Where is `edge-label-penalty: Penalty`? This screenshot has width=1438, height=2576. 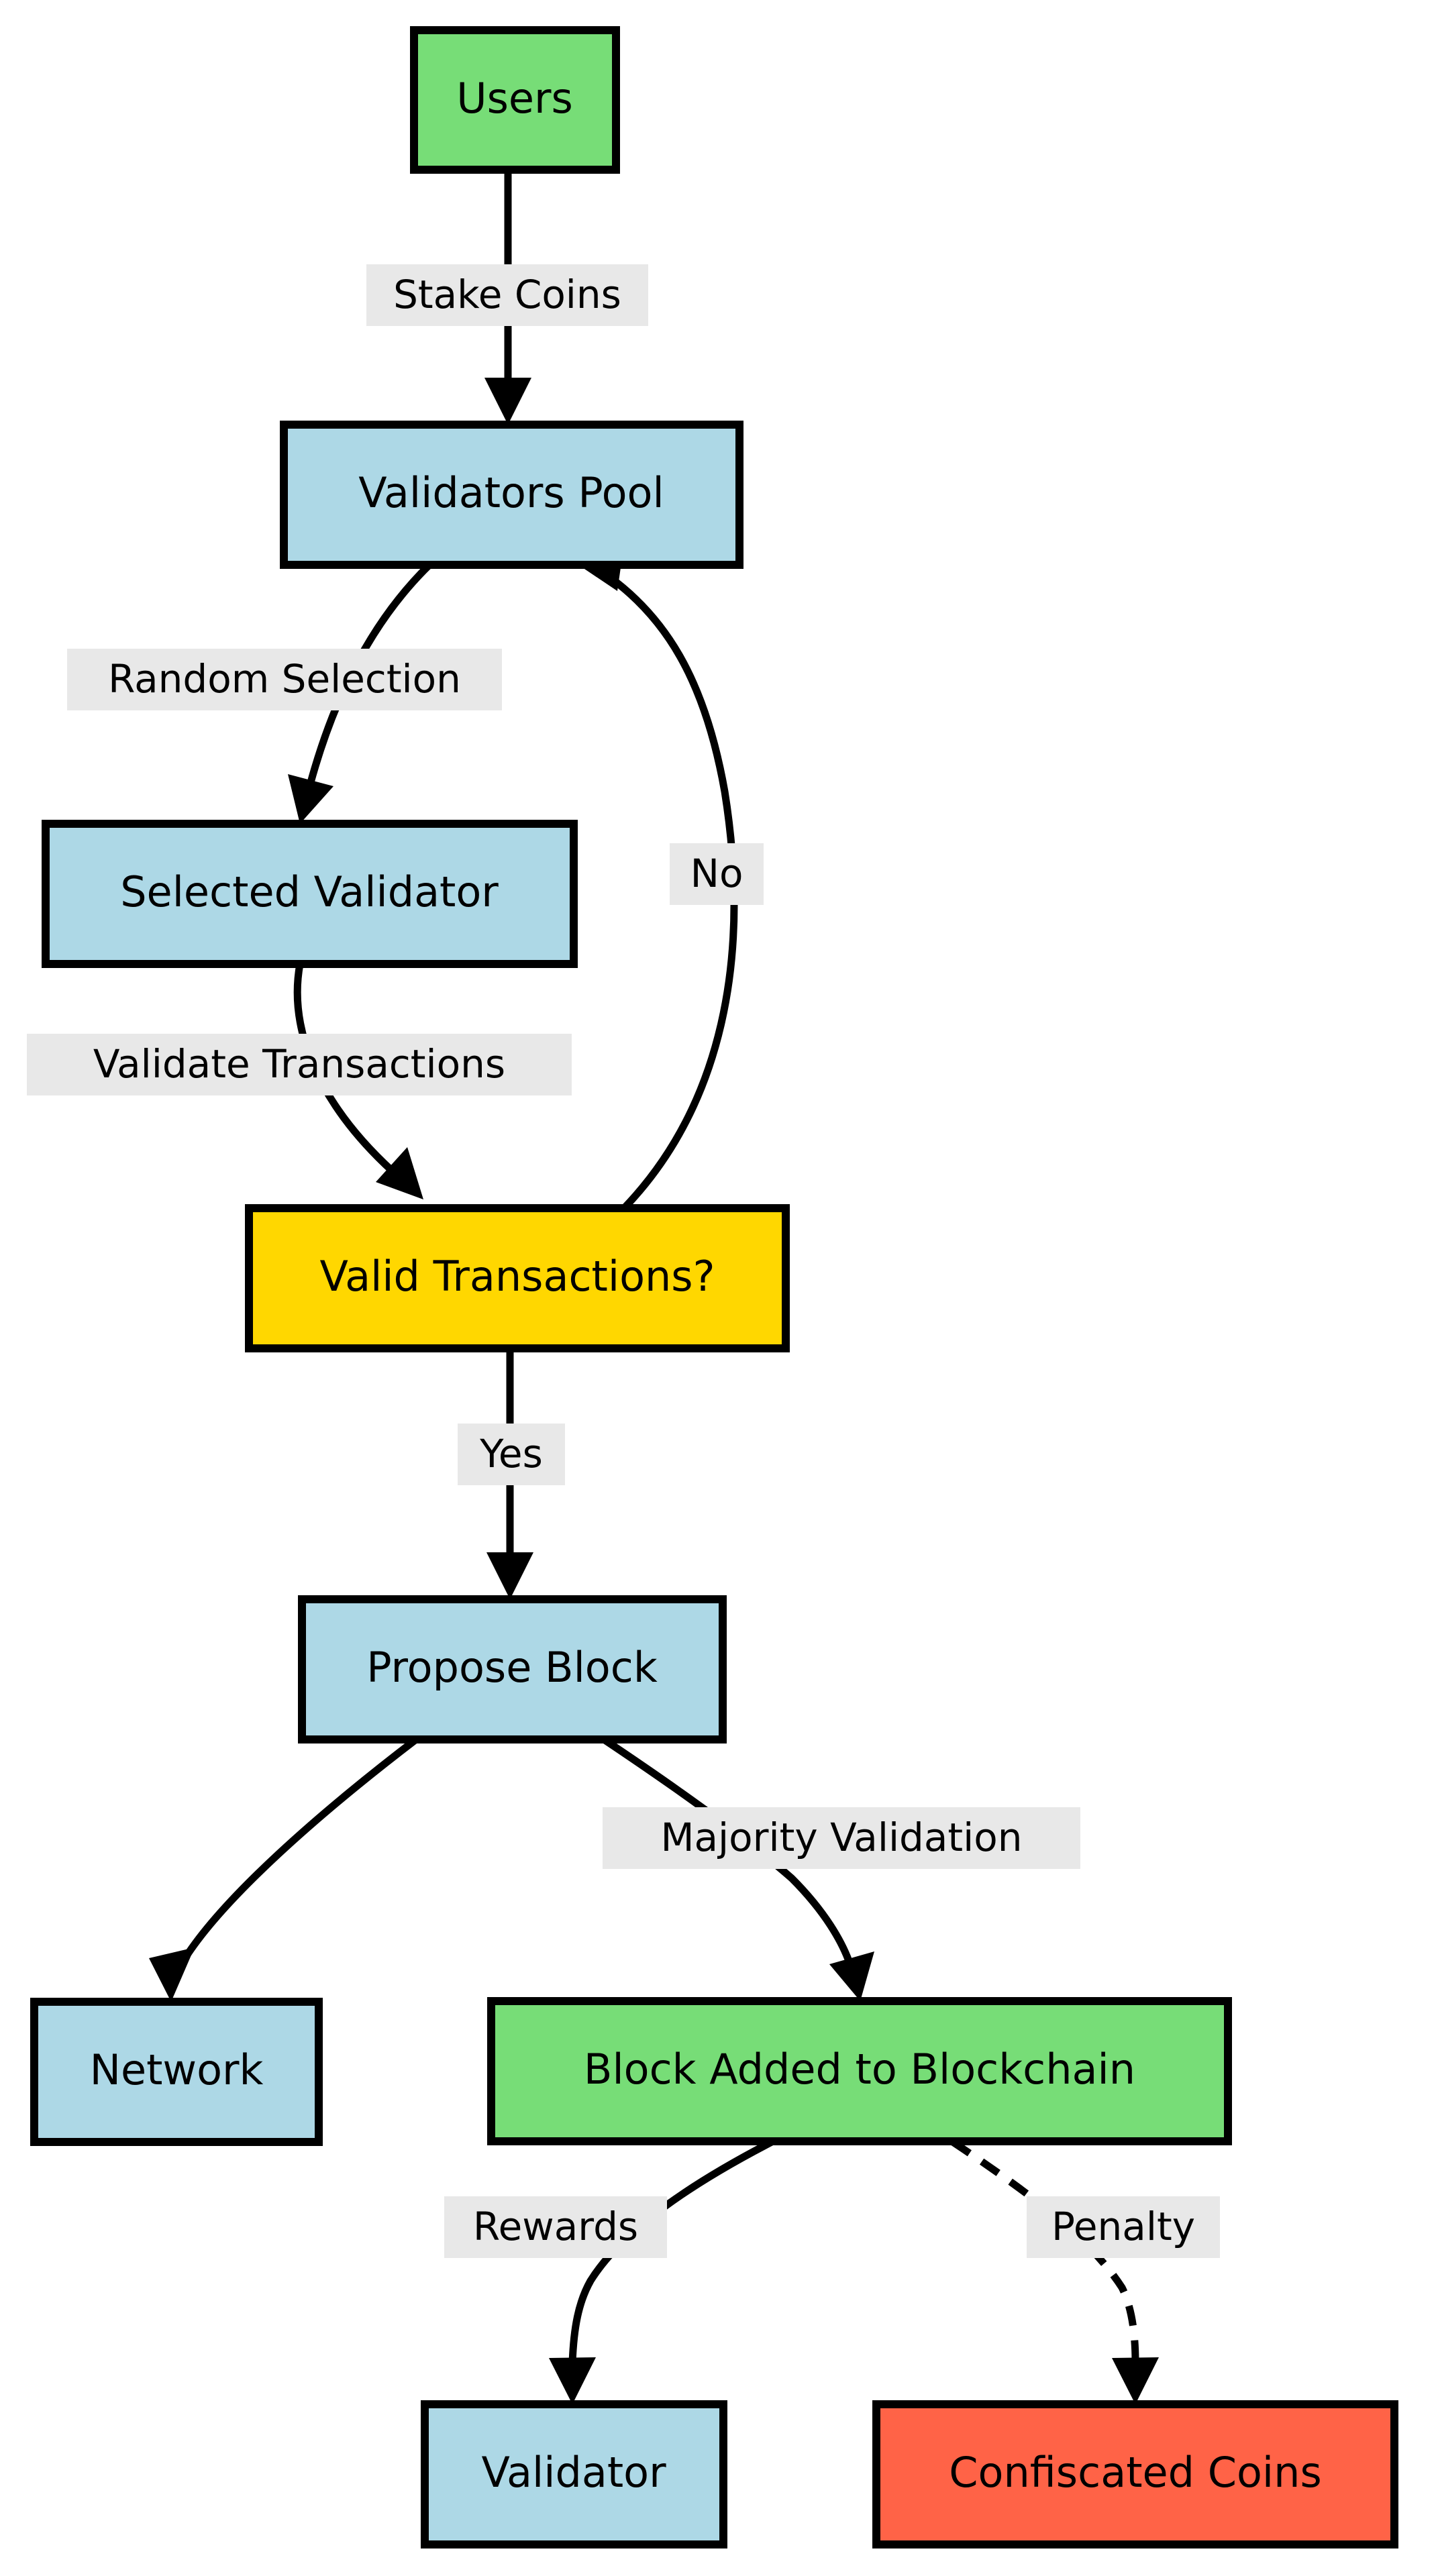 edge-label-penalty: Penalty is located at coordinates (1124, 2227).